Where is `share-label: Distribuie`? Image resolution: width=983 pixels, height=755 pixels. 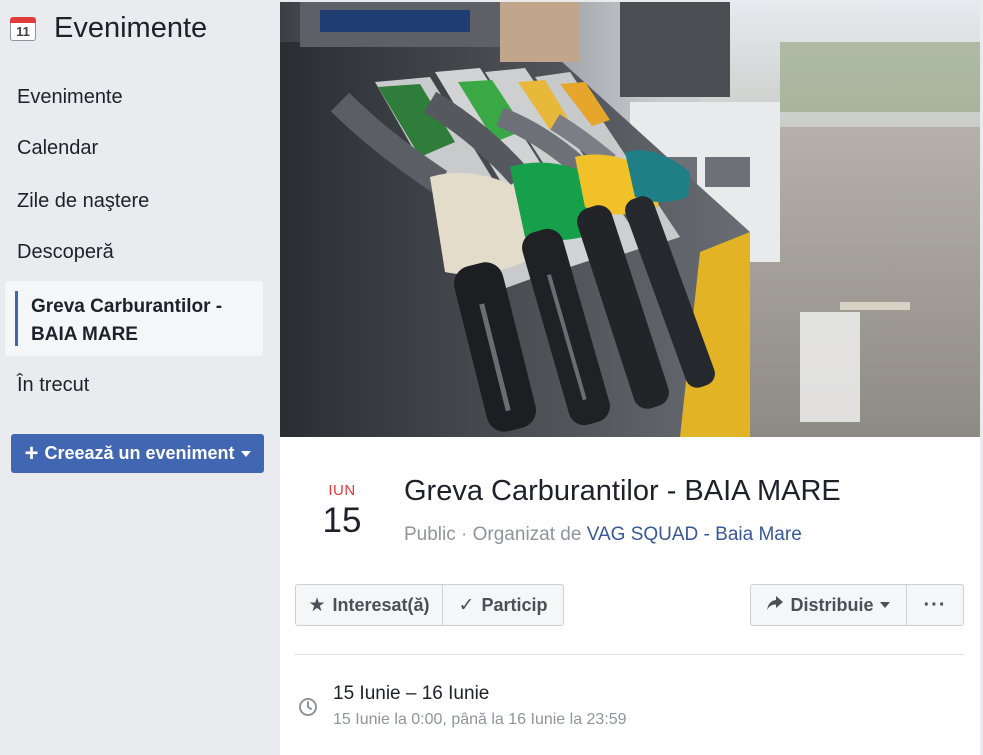
share-label: Distribuie is located at coordinates (832, 604).